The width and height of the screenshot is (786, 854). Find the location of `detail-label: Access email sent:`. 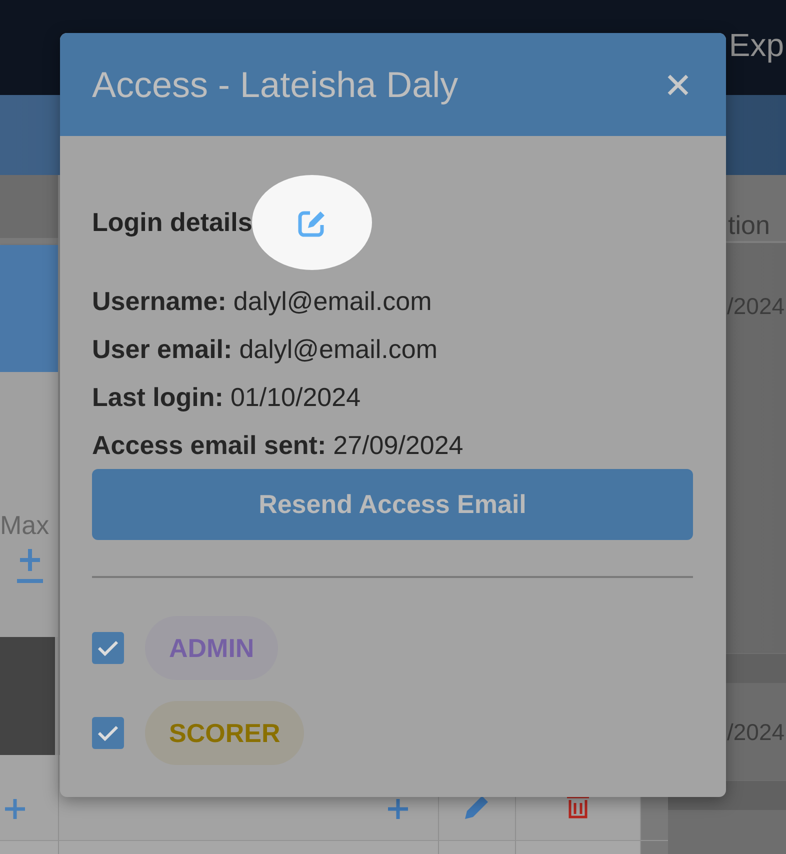

detail-label: Access email sent: is located at coordinates (209, 445).